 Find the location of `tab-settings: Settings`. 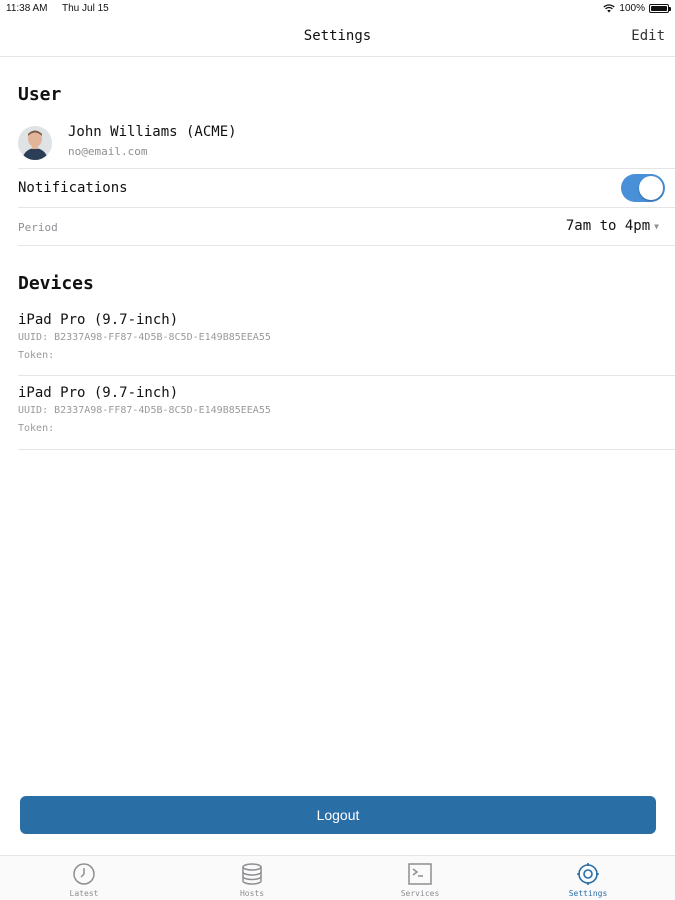

tab-settings: Settings is located at coordinates (588, 878).